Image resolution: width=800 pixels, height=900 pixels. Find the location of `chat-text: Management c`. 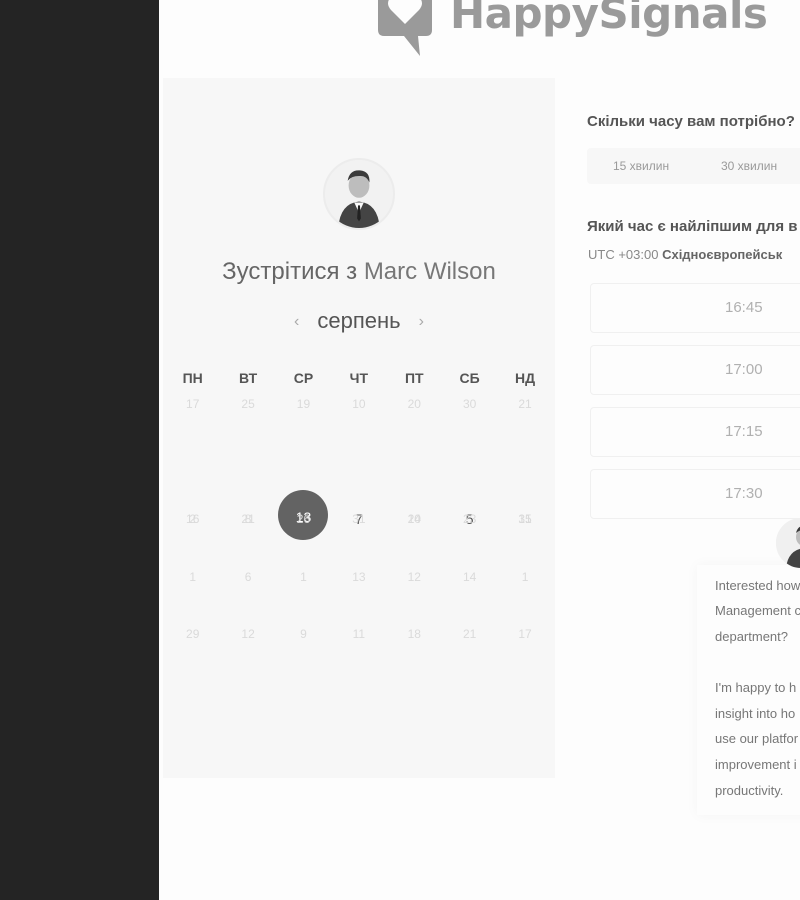

chat-text: Management c is located at coordinates (757, 610).